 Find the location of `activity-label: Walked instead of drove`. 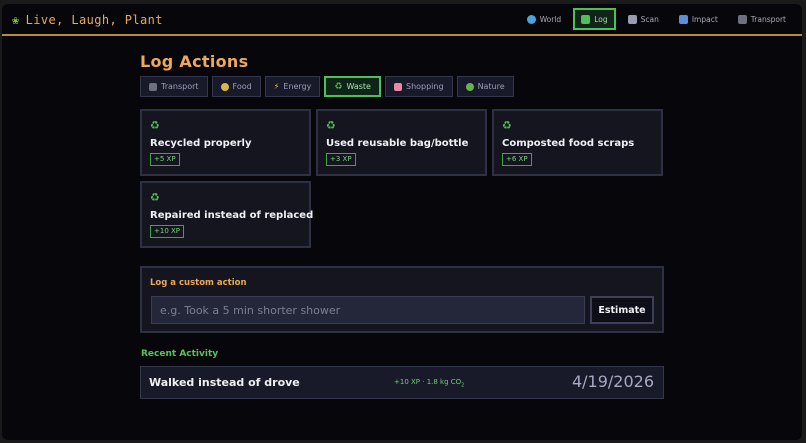

activity-label: Walked instead of drove is located at coordinates (224, 382).